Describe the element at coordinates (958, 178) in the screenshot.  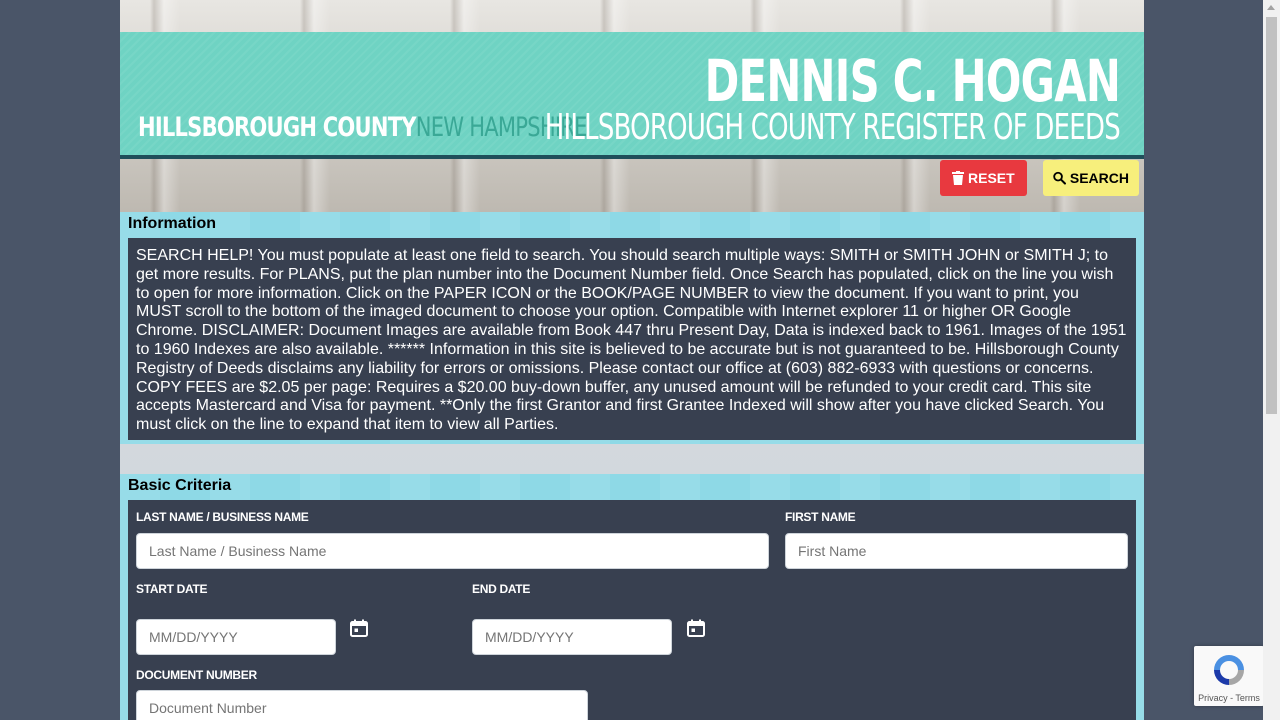
I see `trash-icon` at that location.